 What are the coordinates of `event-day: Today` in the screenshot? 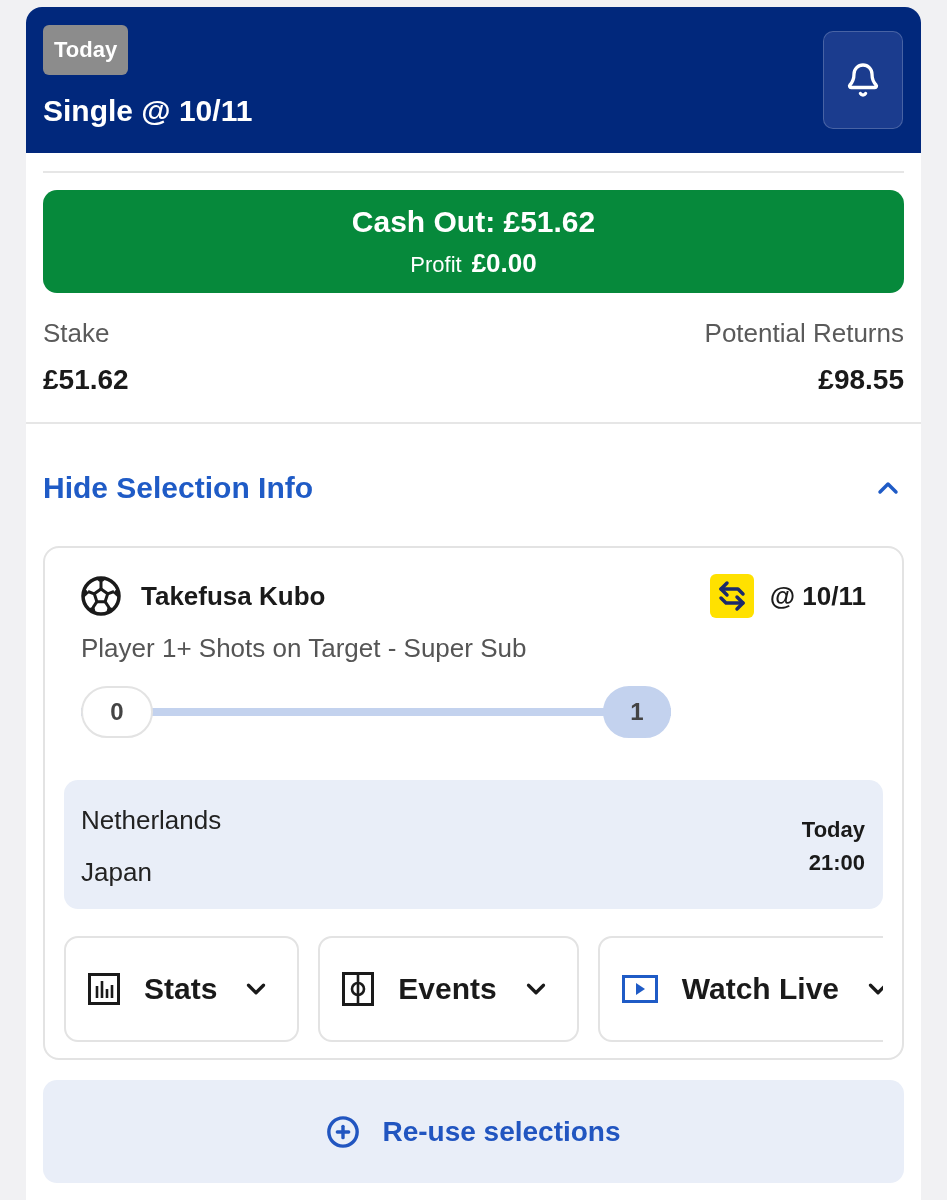 It's located at (833, 829).